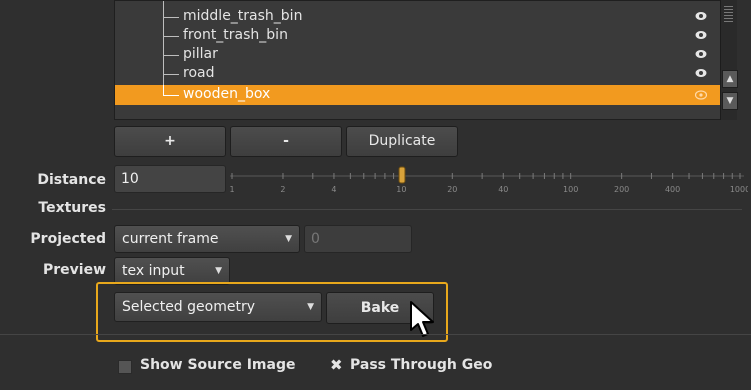 The image size is (751, 390). What do you see at coordinates (621, 189) in the screenshot?
I see `slider-tick-label: 200` at bounding box center [621, 189].